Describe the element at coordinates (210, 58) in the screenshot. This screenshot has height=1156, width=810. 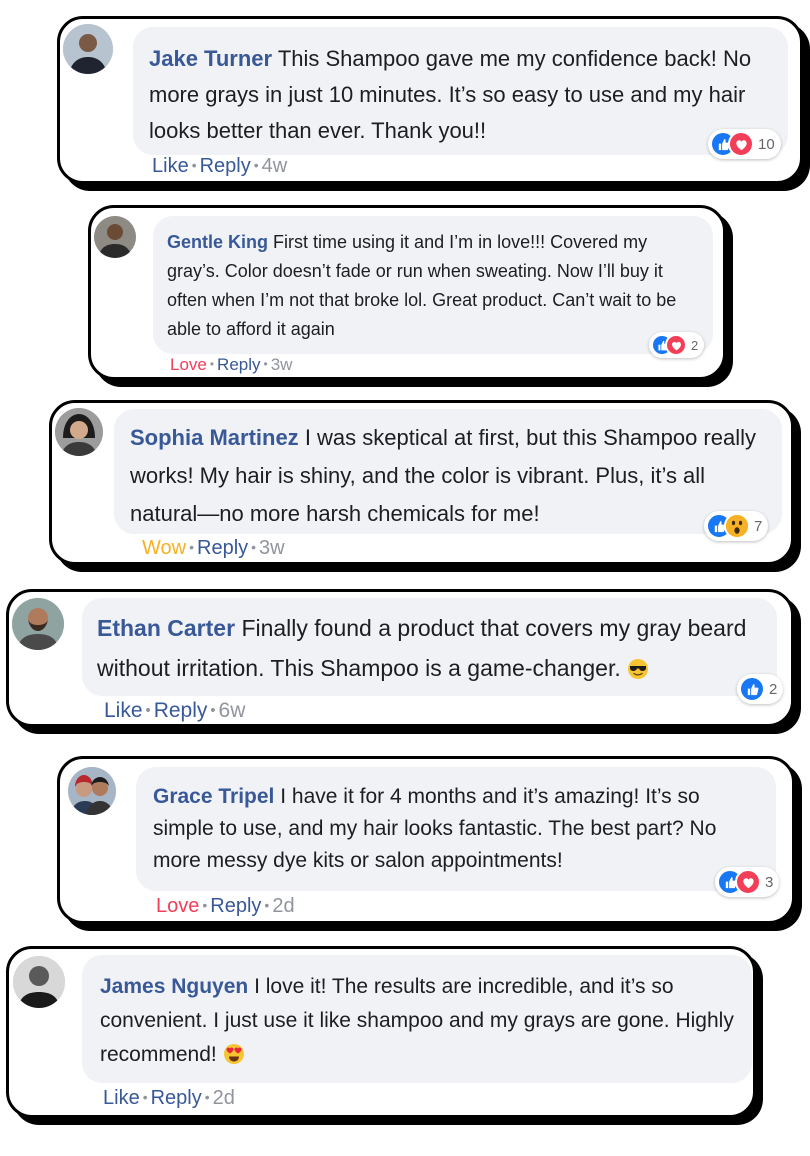
I see `commenter-name: Jake Turner` at that location.